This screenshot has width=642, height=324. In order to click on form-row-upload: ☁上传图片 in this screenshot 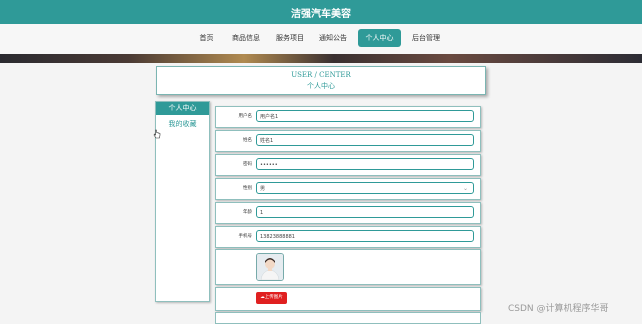, I will do `click(348, 299)`.